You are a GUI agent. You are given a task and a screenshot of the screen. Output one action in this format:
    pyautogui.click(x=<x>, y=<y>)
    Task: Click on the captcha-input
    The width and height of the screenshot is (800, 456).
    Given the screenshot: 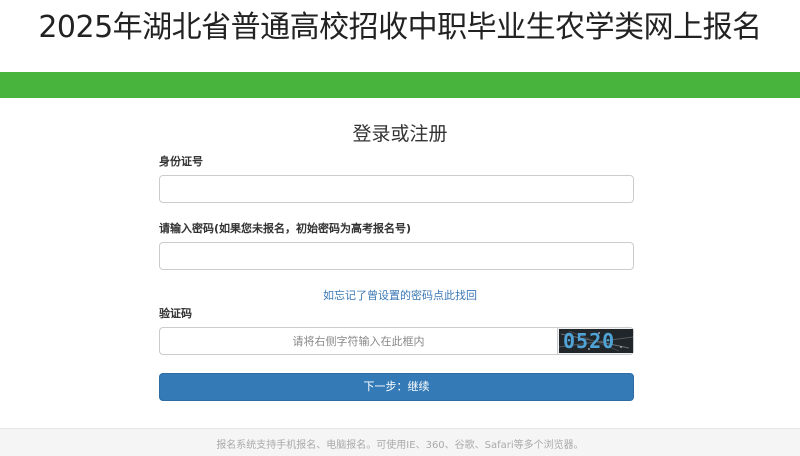 What is the action you would take?
    pyautogui.click(x=358, y=341)
    